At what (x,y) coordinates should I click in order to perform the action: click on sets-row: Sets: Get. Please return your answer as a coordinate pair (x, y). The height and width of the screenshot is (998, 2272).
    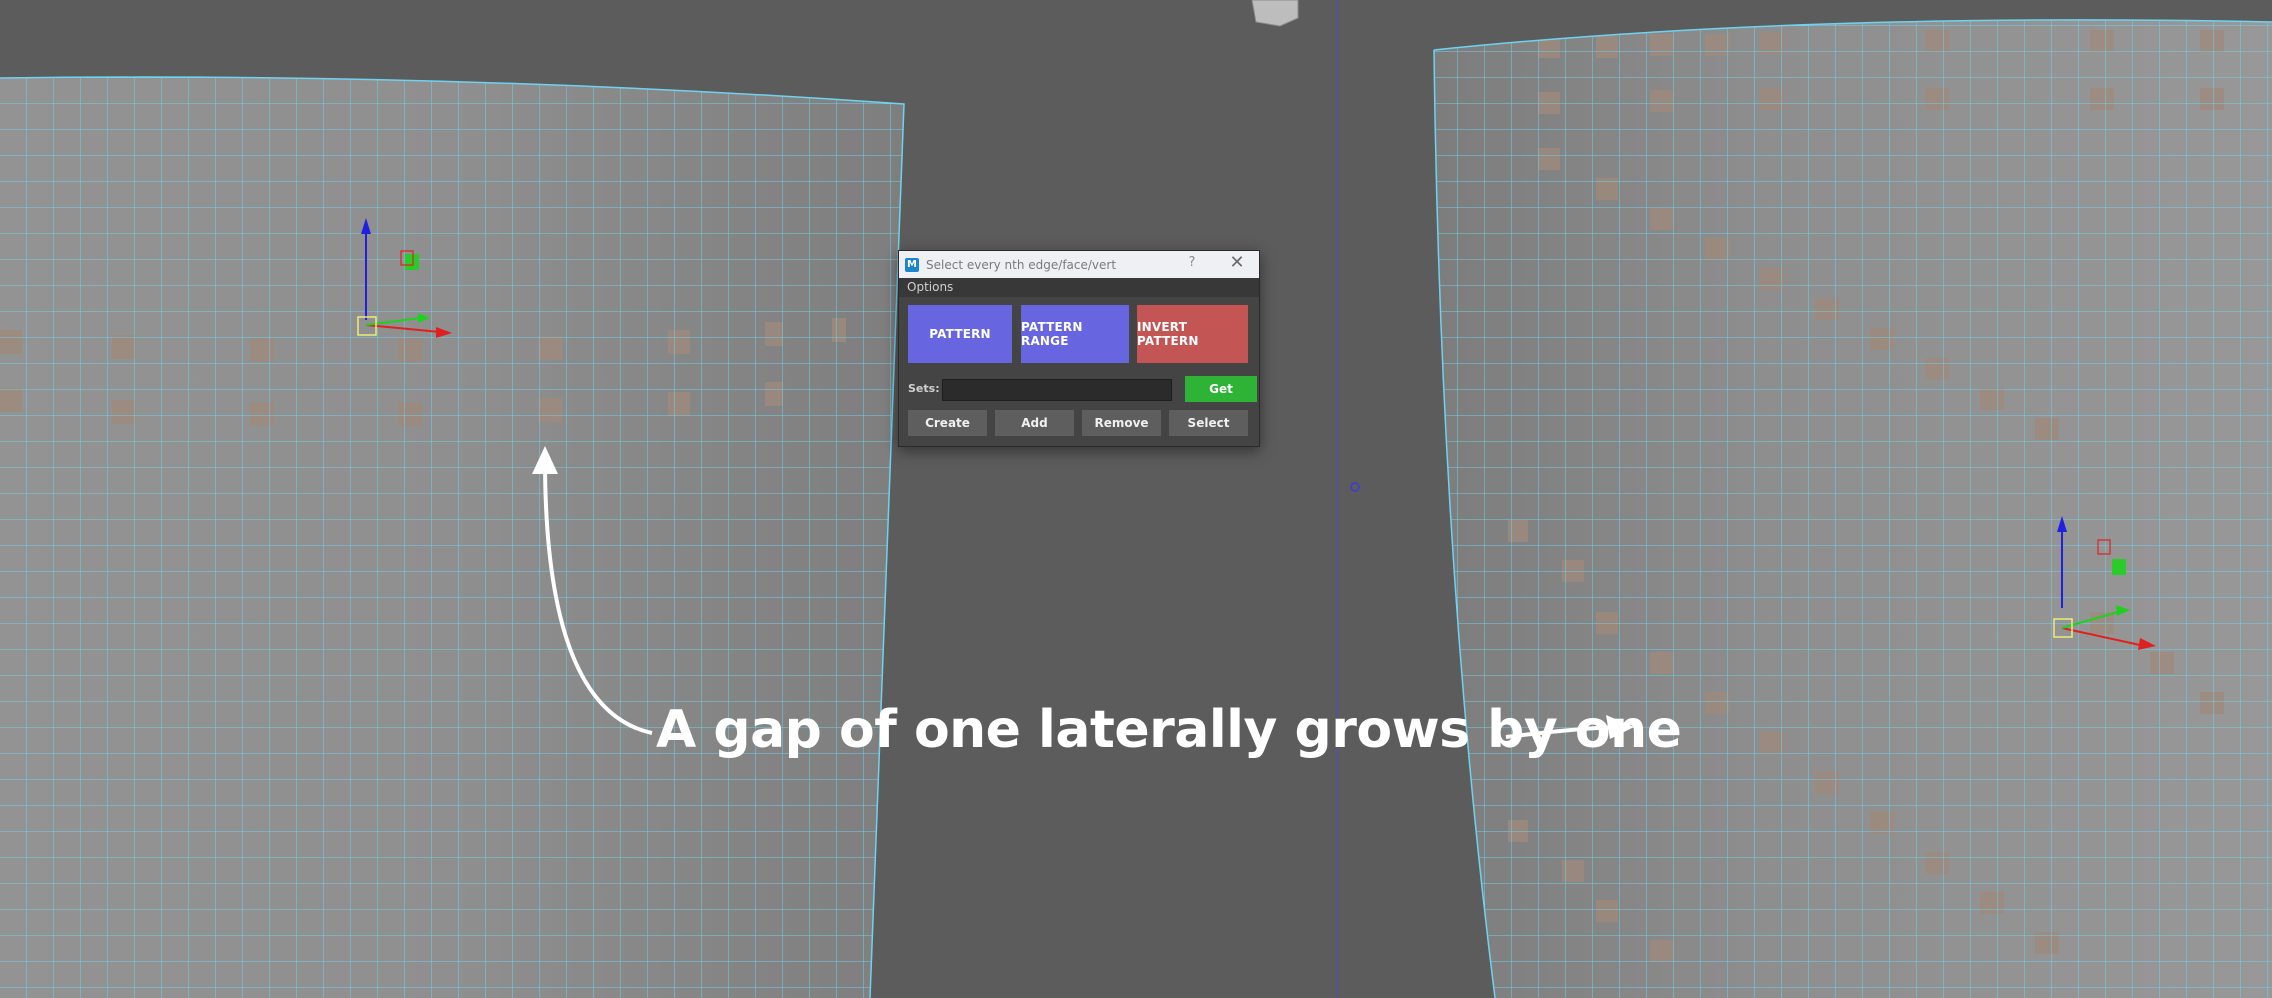
    Looking at the image, I should click on (1082, 389).